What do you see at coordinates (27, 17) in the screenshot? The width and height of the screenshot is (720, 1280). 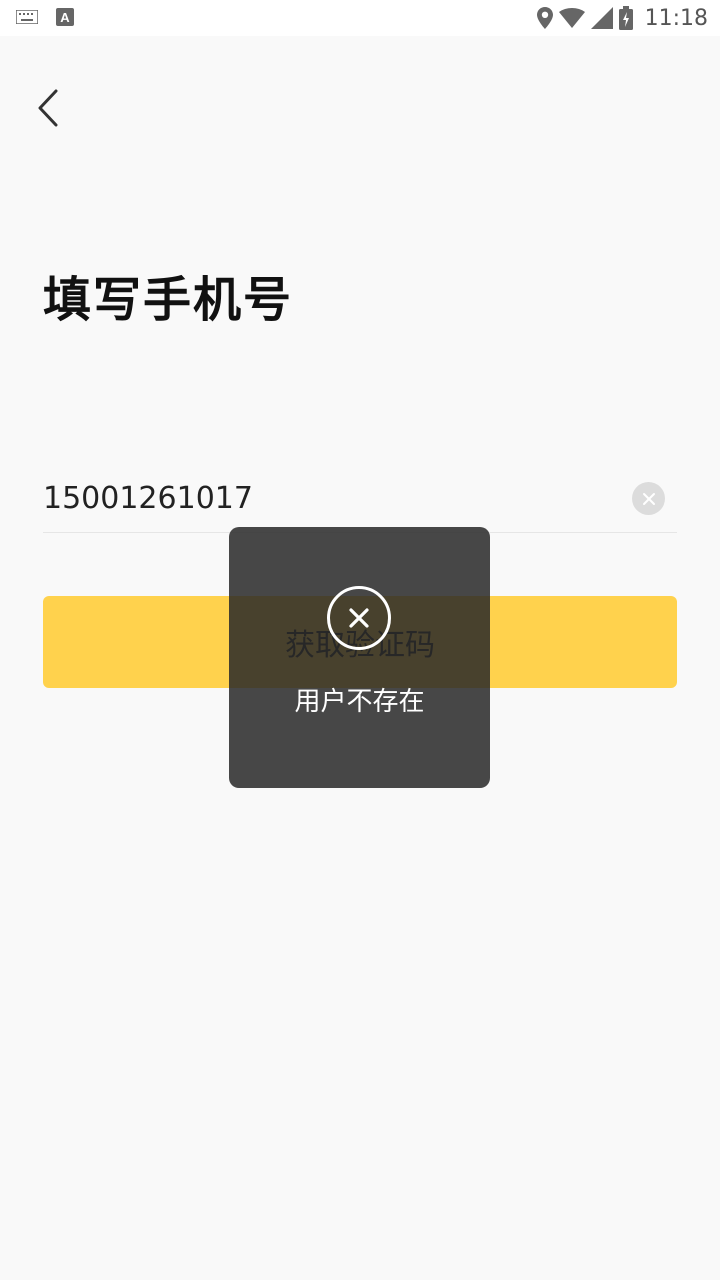 I see `keyboard-icon` at bounding box center [27, 17].